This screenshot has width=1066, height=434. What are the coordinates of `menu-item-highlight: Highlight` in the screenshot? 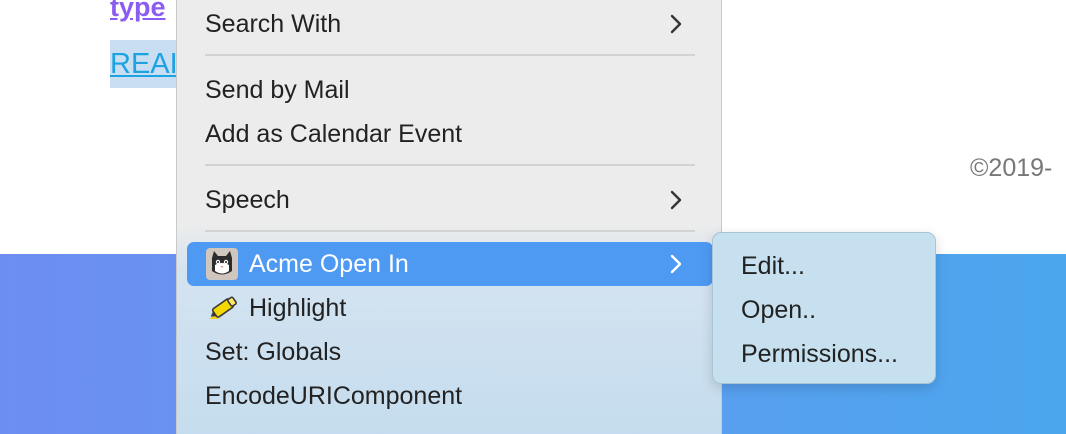 It's located at (450, 308).